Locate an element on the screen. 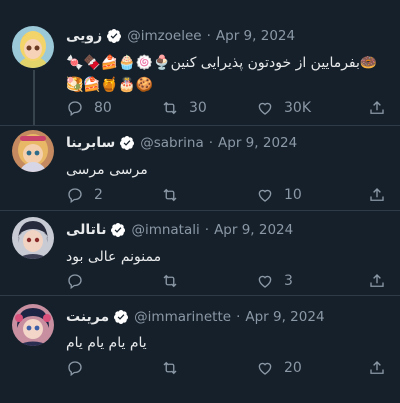 Image resolution: width=400 pixels, height=403 pixels. display-name: سابرینا is located at coordinates (90, 143).